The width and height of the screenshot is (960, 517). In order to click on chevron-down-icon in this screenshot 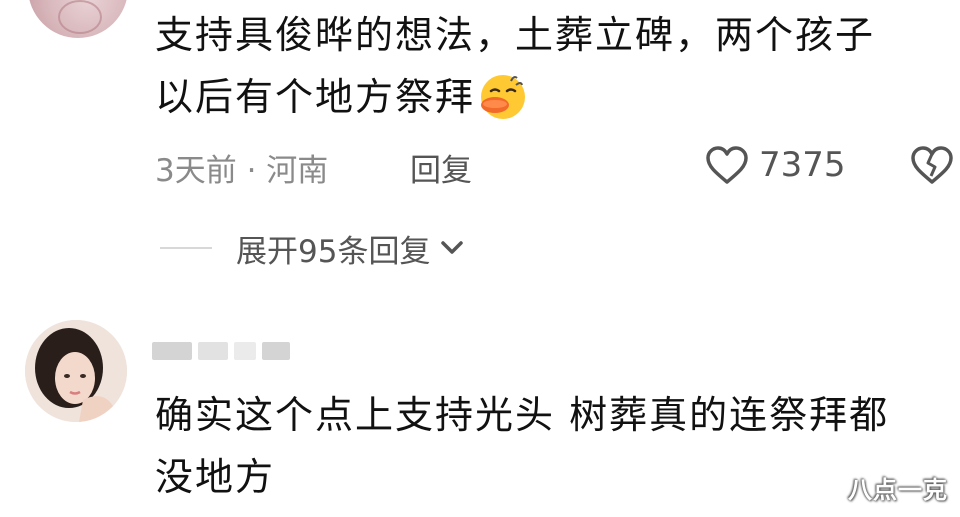, I will do `click(452, 247)`.